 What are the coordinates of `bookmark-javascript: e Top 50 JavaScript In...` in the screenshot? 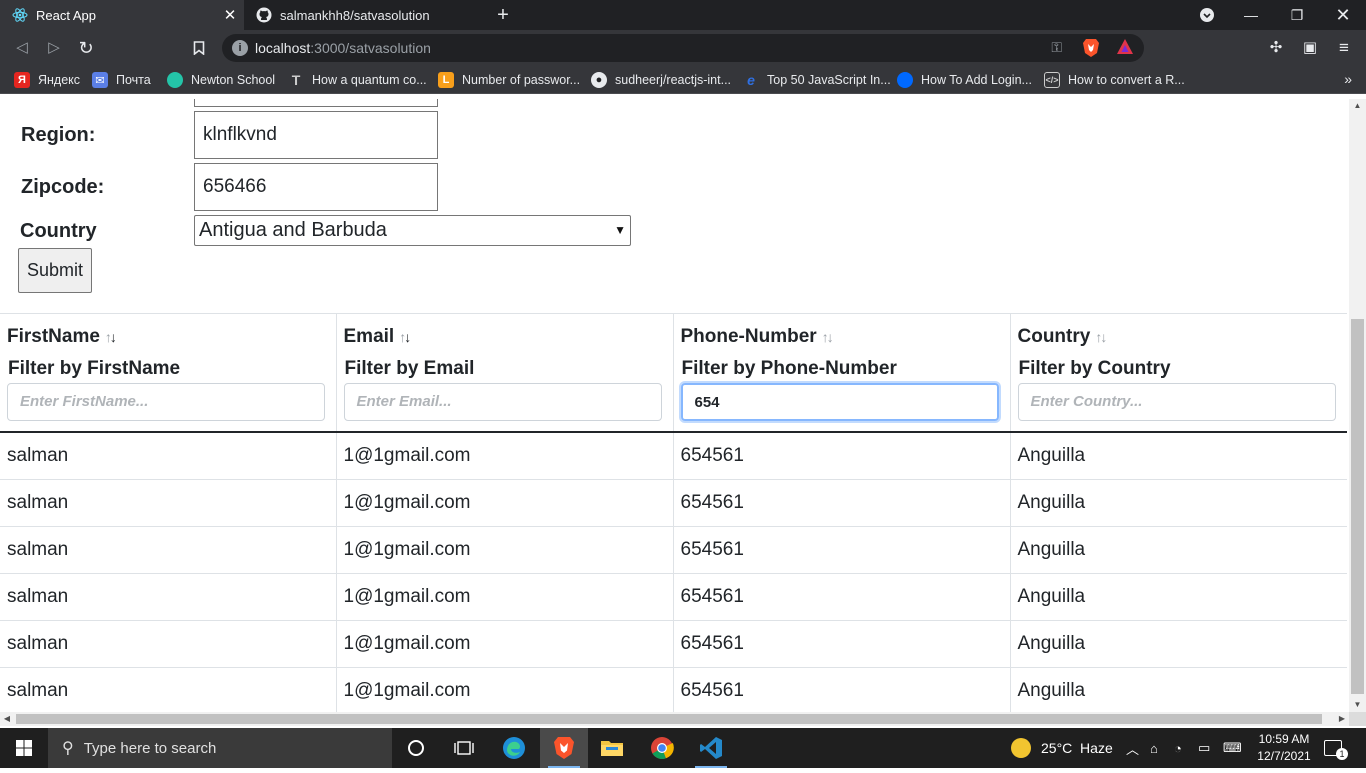 It's located at (817, 80).